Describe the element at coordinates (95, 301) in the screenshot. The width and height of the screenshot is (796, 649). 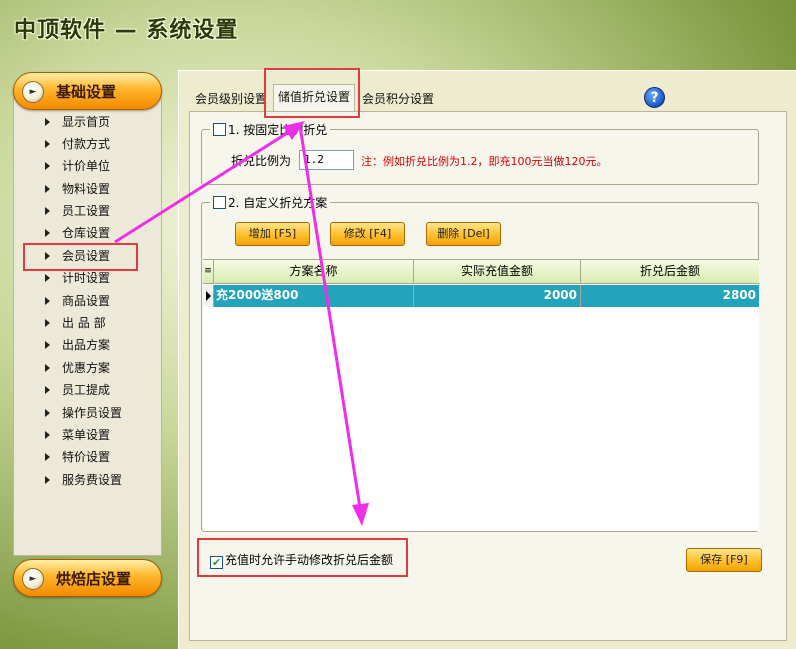
I see `sidebar-item-products: 商品设置` at that location.